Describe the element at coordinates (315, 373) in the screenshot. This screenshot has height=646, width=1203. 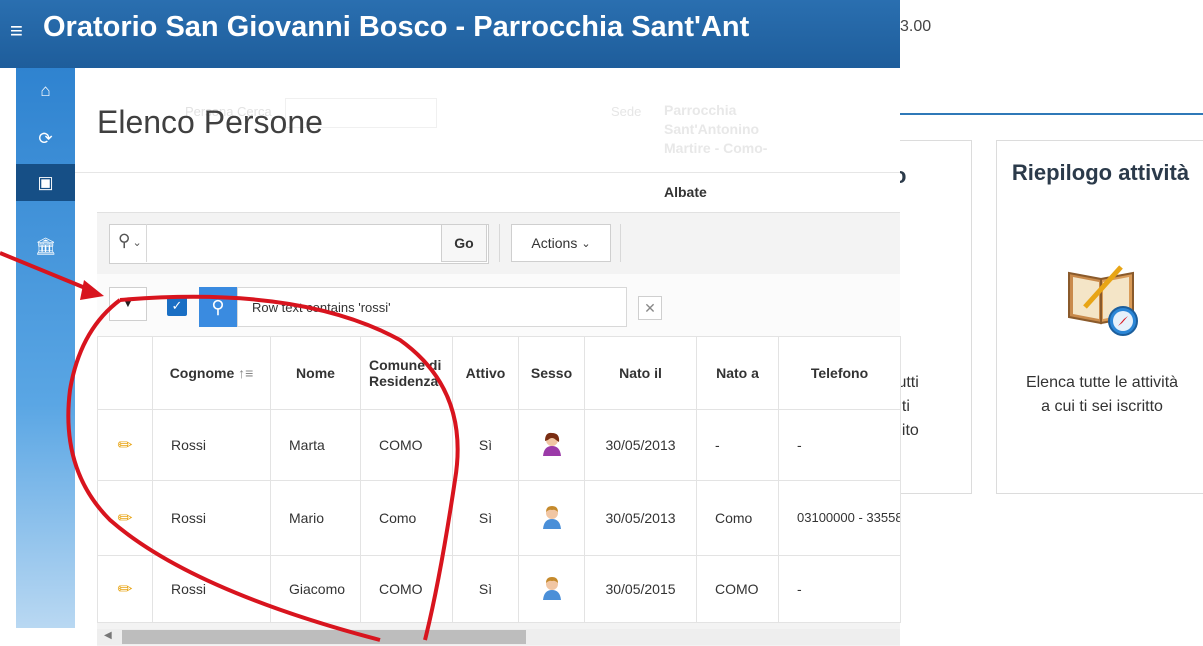
I see `column-header-nome: Nome` at that location.